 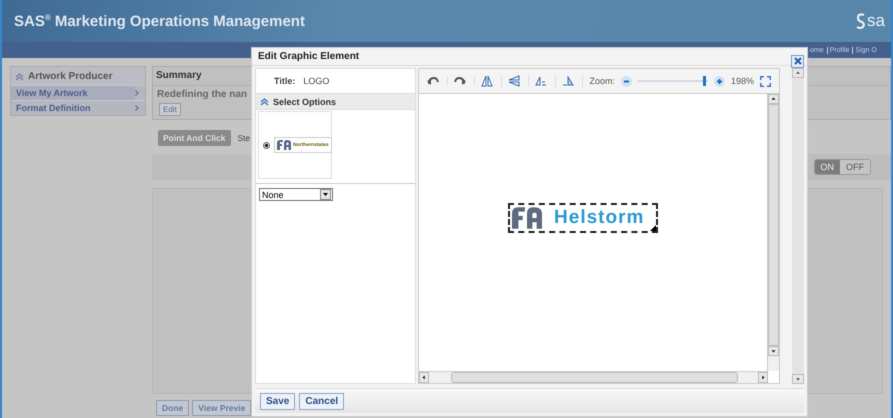 I want to click on horizontal-scrollbar, so click(x=593, y=377).